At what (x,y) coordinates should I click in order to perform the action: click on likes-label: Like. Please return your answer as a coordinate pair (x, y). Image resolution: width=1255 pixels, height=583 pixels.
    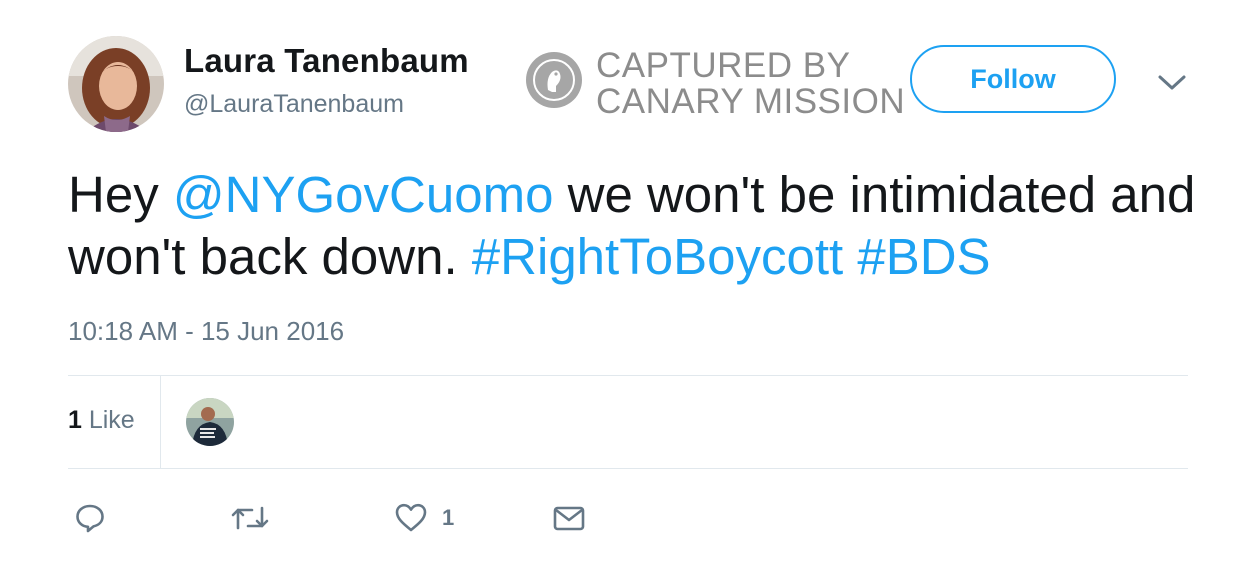
    Looking at the image, I should click on (108, 420).